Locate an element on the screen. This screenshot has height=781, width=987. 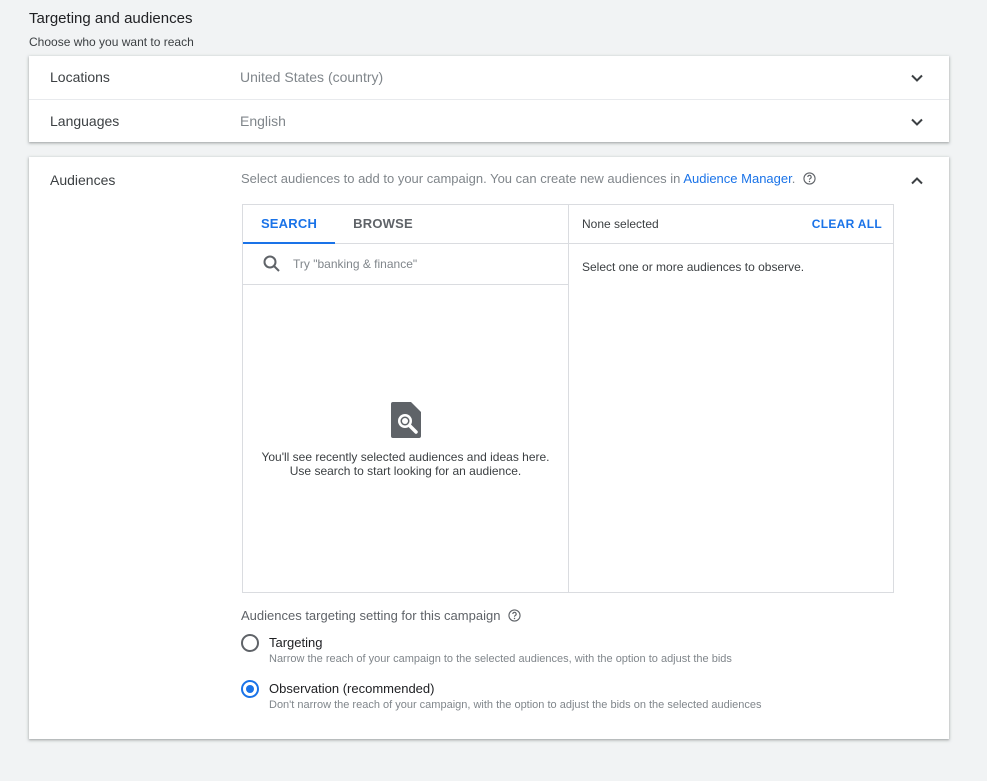
section-subtitle: Choose who you want to reach is located at coordinates (111, 42).